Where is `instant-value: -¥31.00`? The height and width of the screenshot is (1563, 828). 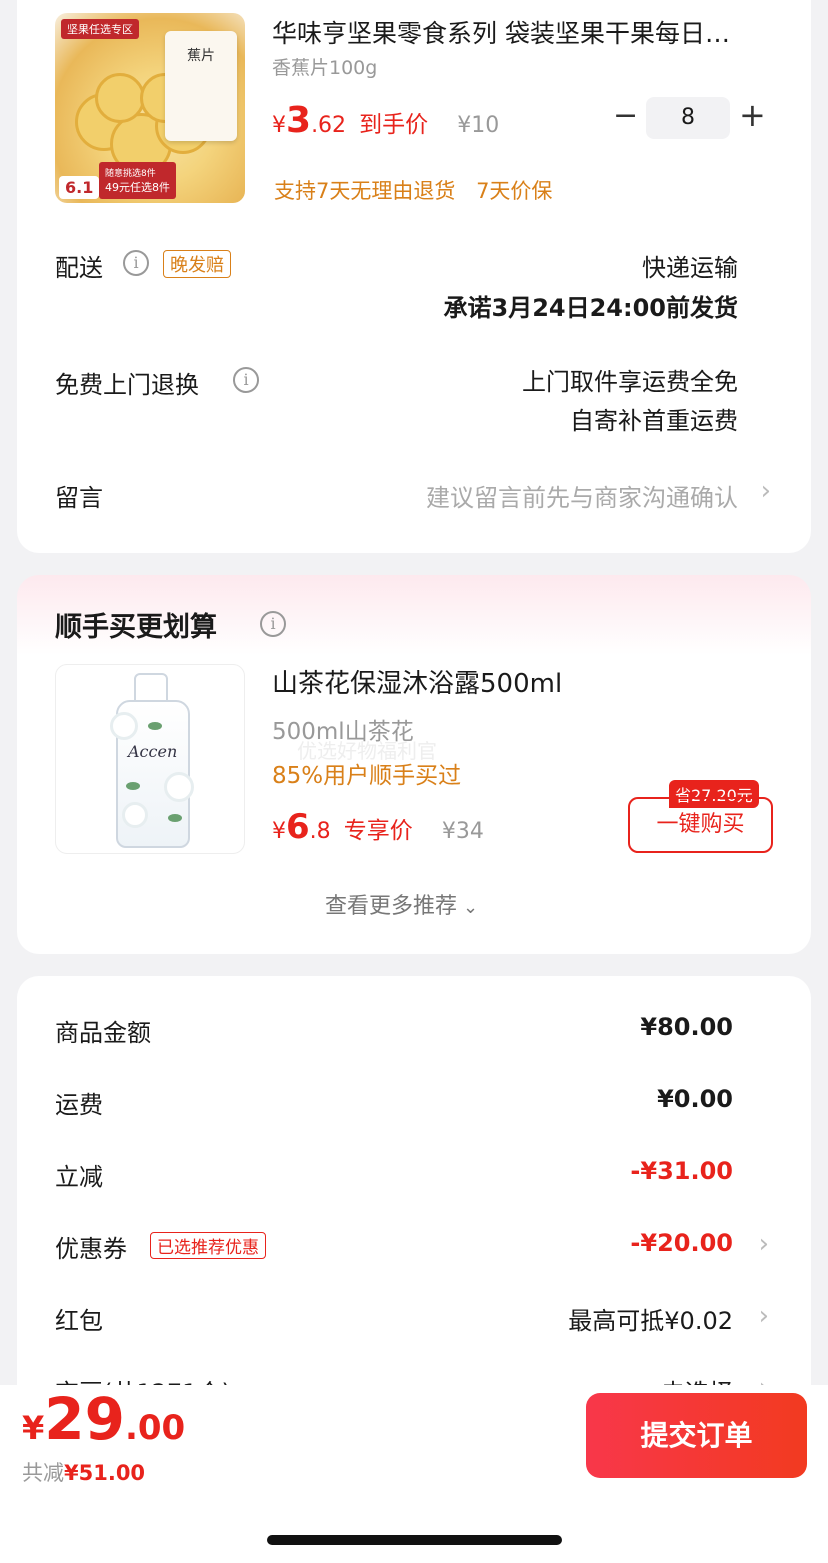 instant-value: -¥31.00 is located at coordinates (681, 1171).